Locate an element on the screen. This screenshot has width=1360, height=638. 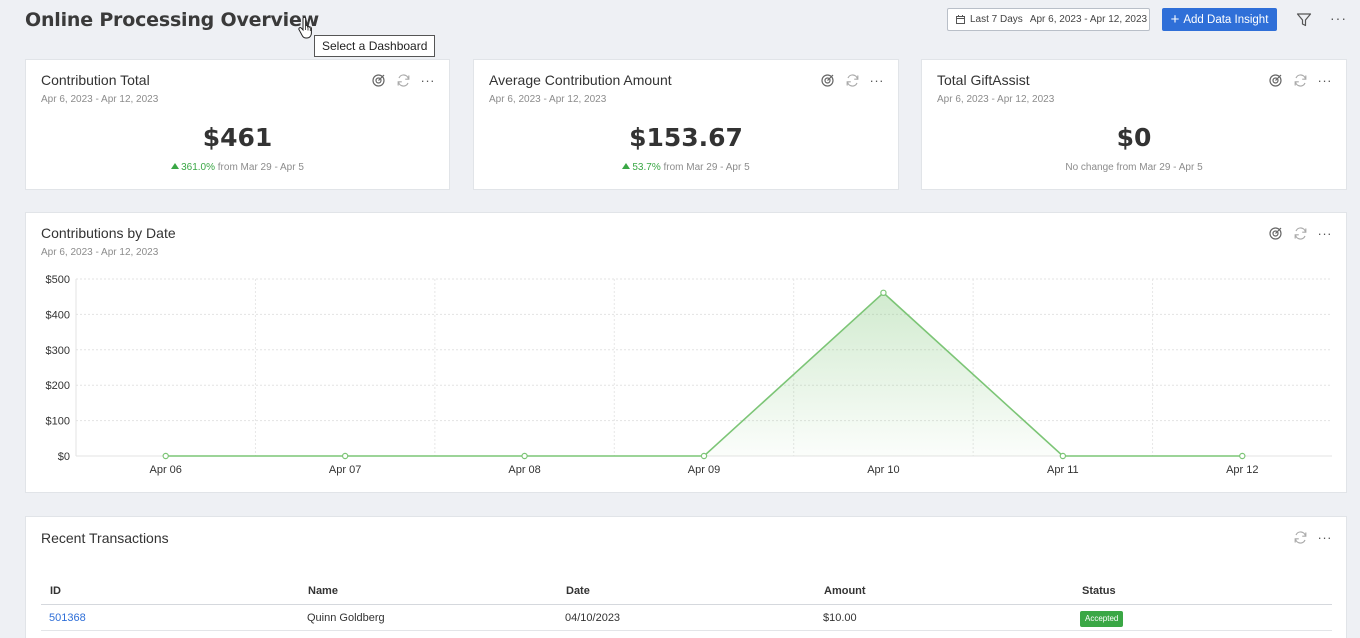
kpi-change-text: No change from Mar 29 - Apr 5 is located at coordinates (1134, 167).